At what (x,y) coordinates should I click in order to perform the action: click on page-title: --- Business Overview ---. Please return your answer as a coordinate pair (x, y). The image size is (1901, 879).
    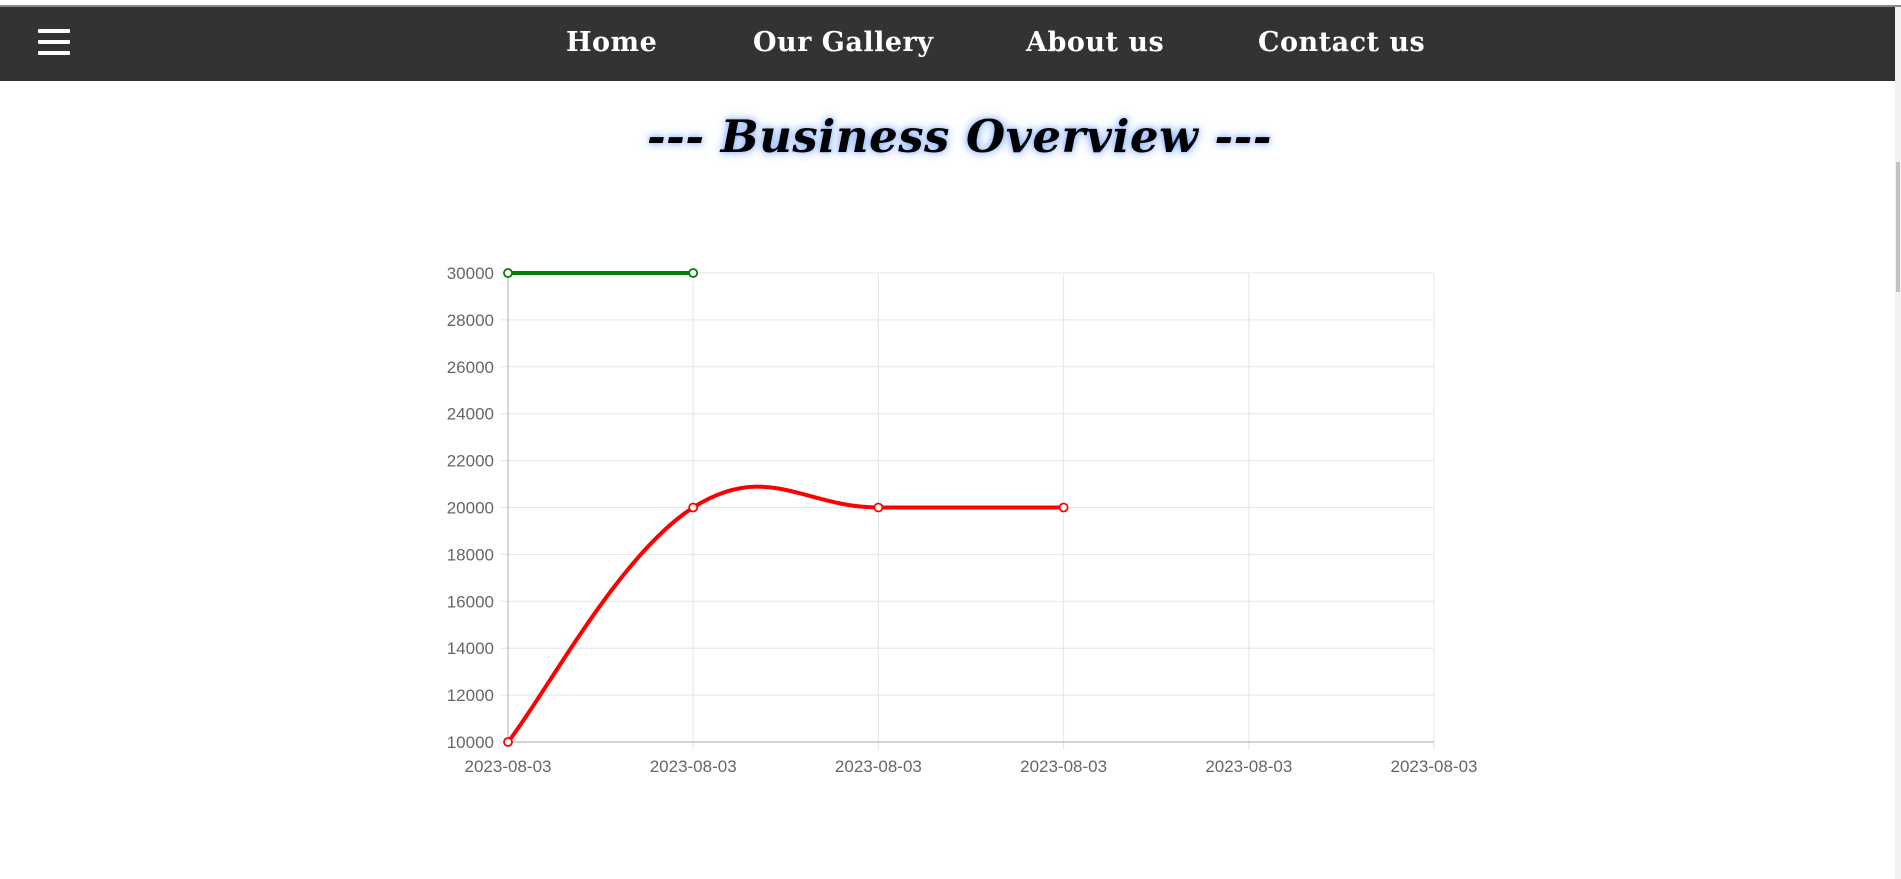
    Looking at the image, I should click on (959, 136).